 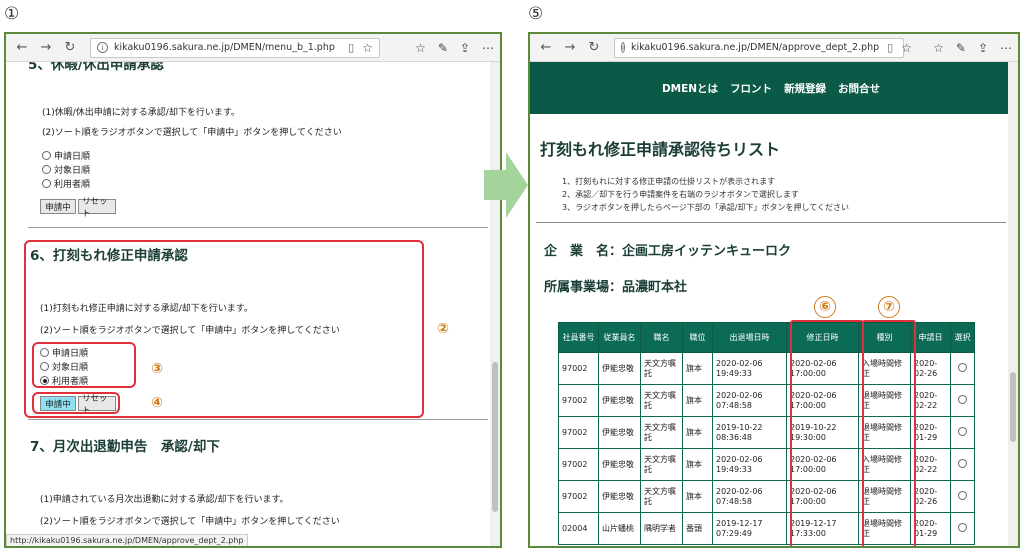 What do you see at coordinates (164, 500) in the screenshot?
I see `section-7-line-1: (1)申請されている月次出退勤に対する承認/却下を行います。` at bounding box center [164, 500].